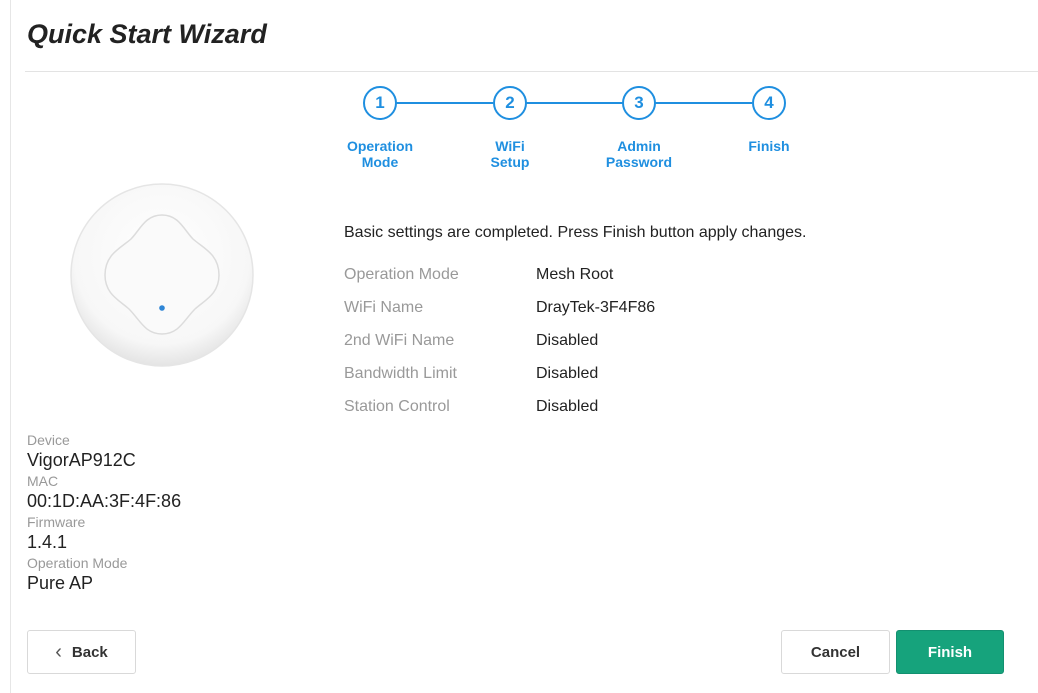  I want to click on summary-row: Station Control Disabled, so click(499, 414).